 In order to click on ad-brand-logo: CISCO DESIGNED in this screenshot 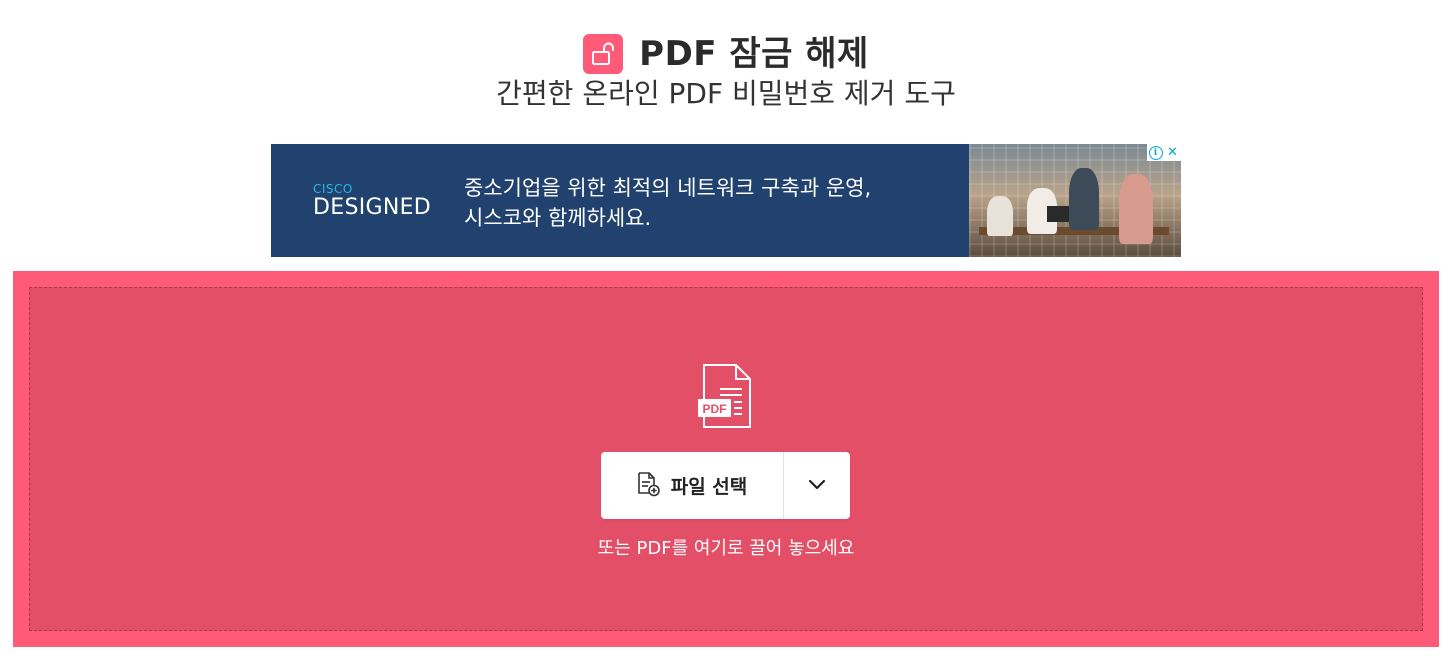, I will do `click(372, 202)`.